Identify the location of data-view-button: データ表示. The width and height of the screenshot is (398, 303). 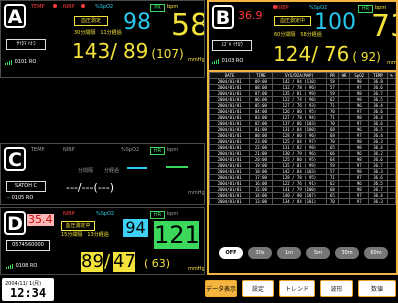
(221, 288).